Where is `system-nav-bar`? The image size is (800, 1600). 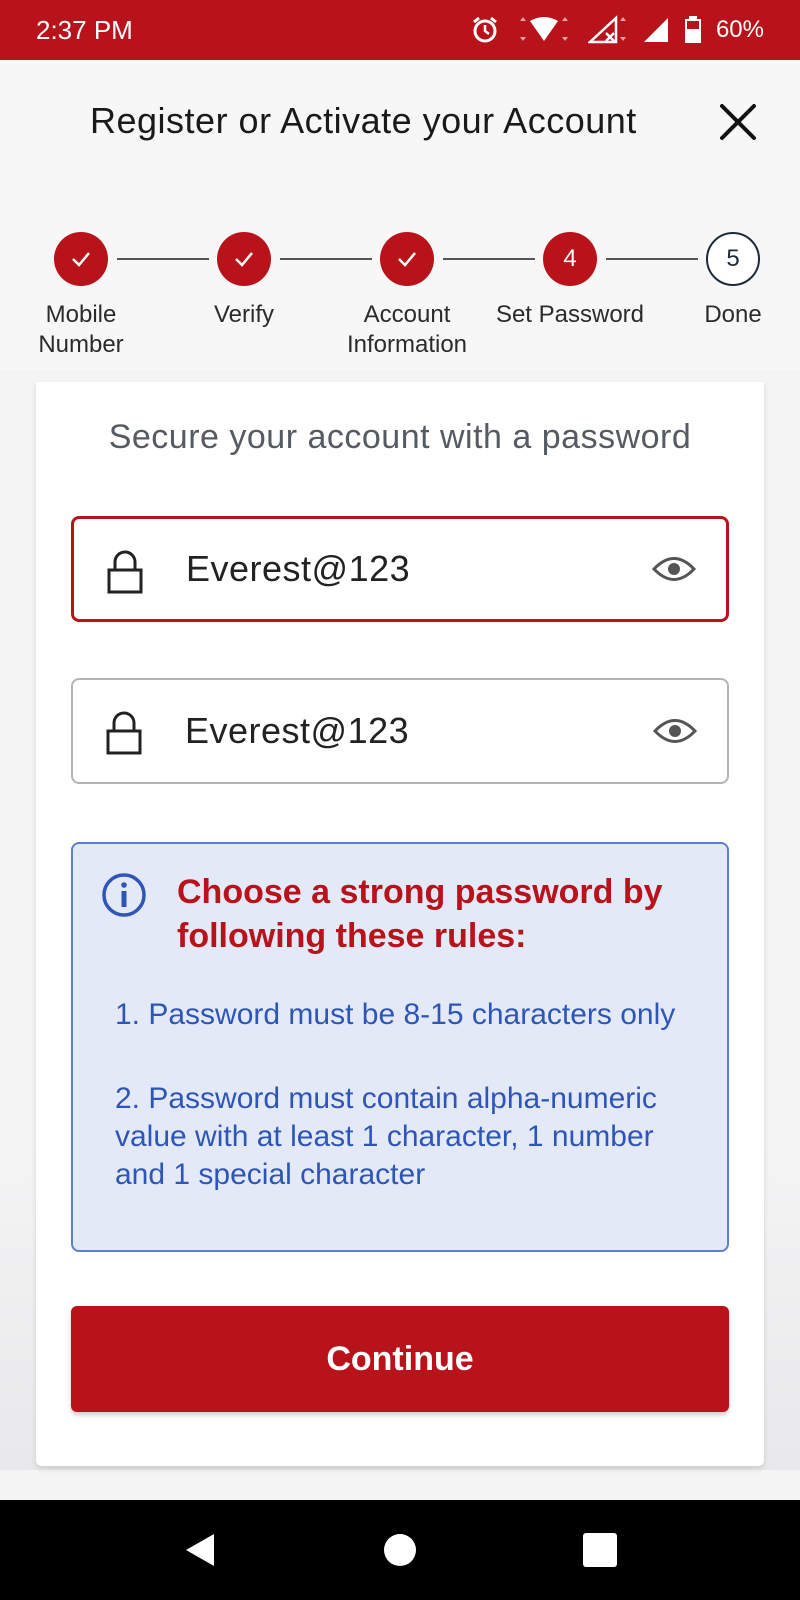 system-nav-bar is located at coordinates (400, 1550).